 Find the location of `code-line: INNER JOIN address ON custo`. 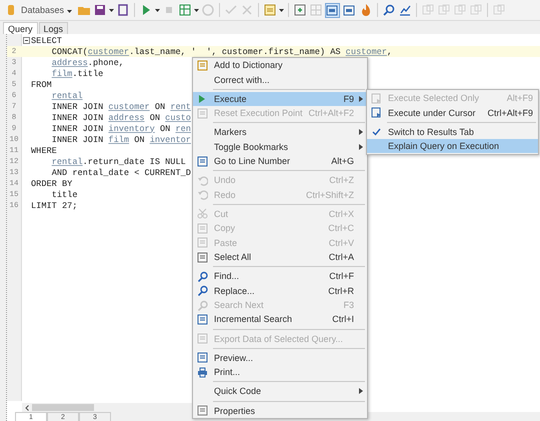

code-line: INNER JOIN address ON custo is located at coordinates (120, 117).